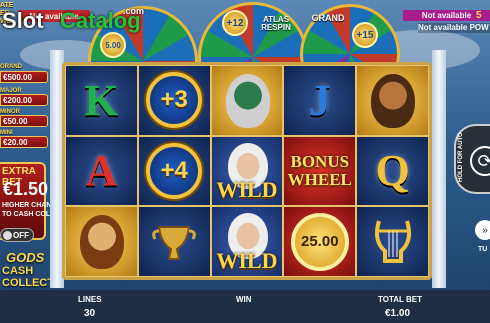  Describe the element at coordinates (26, 189) in the screenshot. I see `extra-bet-value: €1.50` at that location.